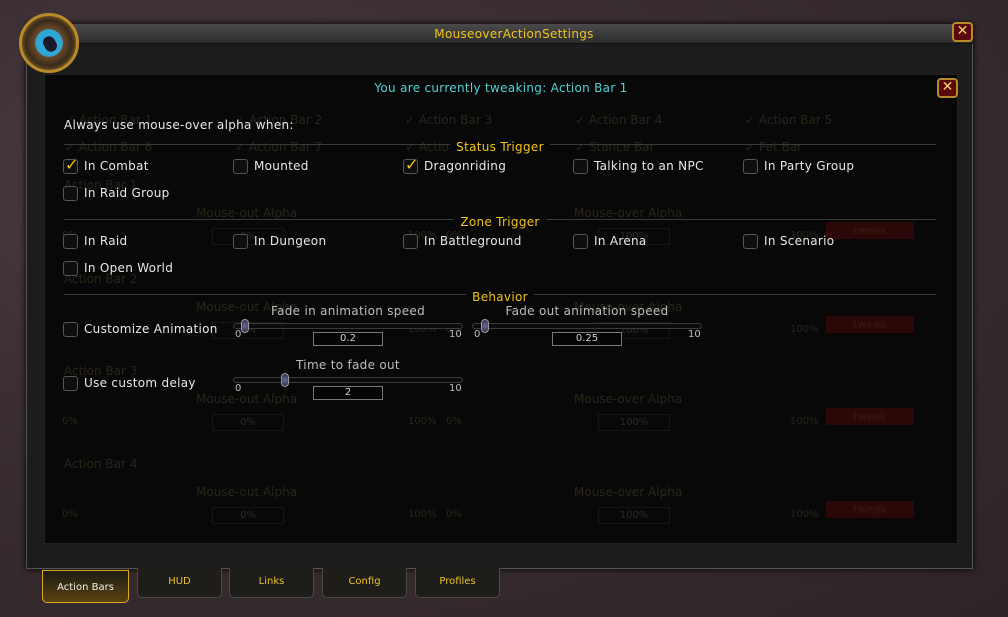  What do you see at coordinates (501, 88) in the screenshot?
I see `panel-header: You are currently tweaking: Action Bar 1` at bounding box center [501, 88].